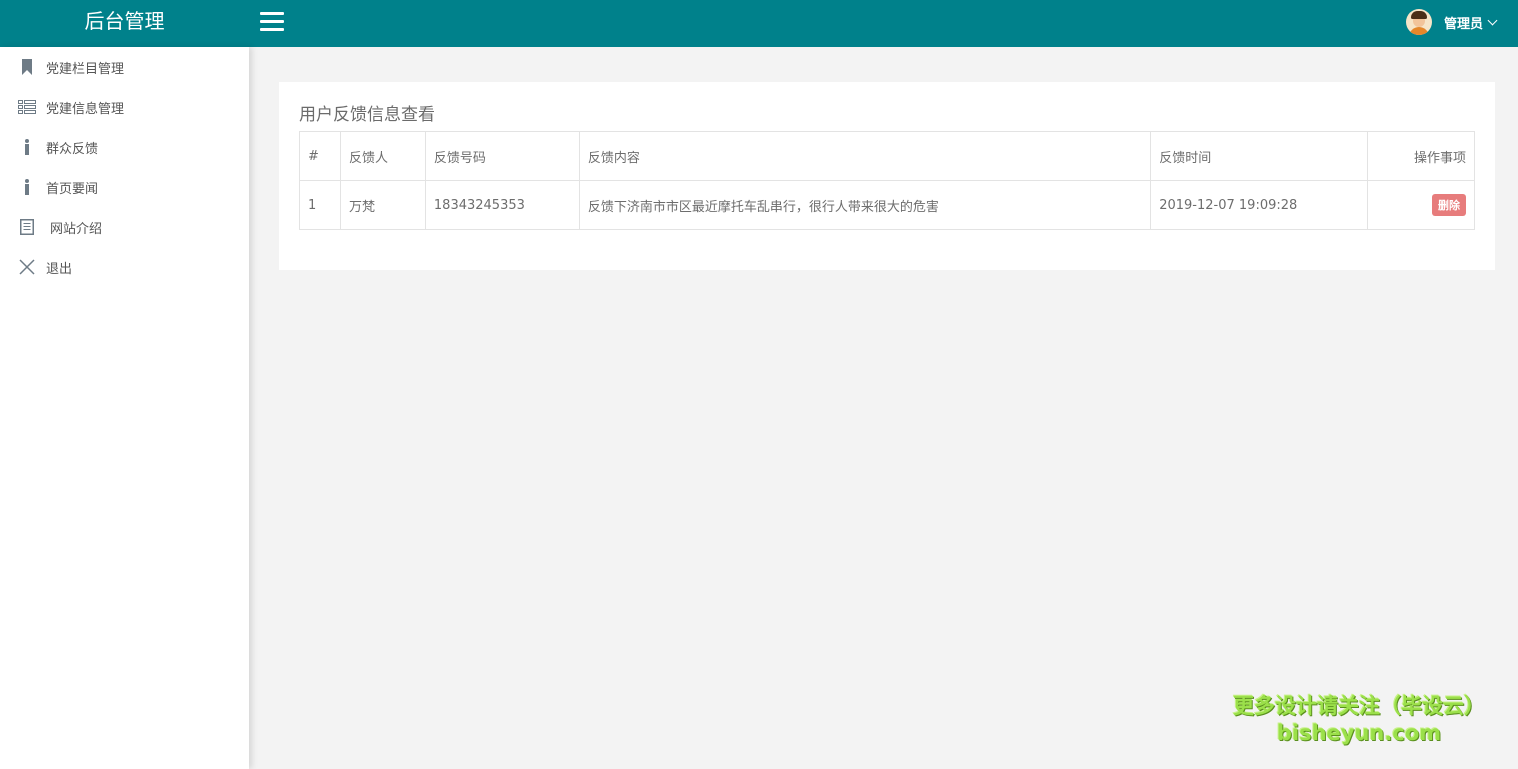 Image resolution: width=1518 pixels, height=769 pixels. I want to click on watermark-line1: 更多设计请关注（毕设云）, so click(1359, 706).